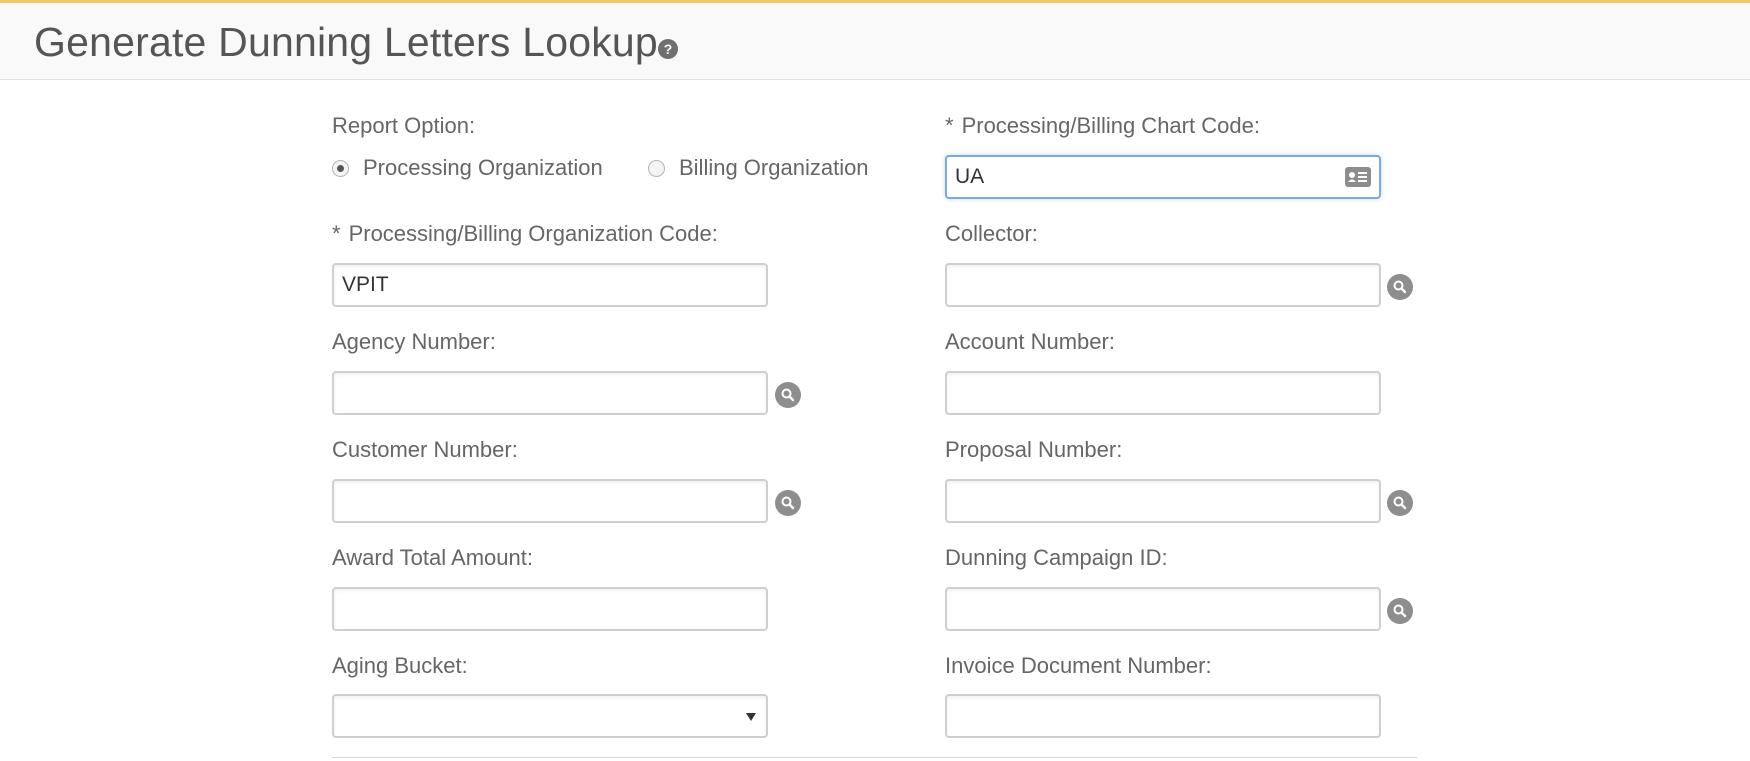 The image size is (1750, 761). I want to click on org-code-input, so click(550, 285).